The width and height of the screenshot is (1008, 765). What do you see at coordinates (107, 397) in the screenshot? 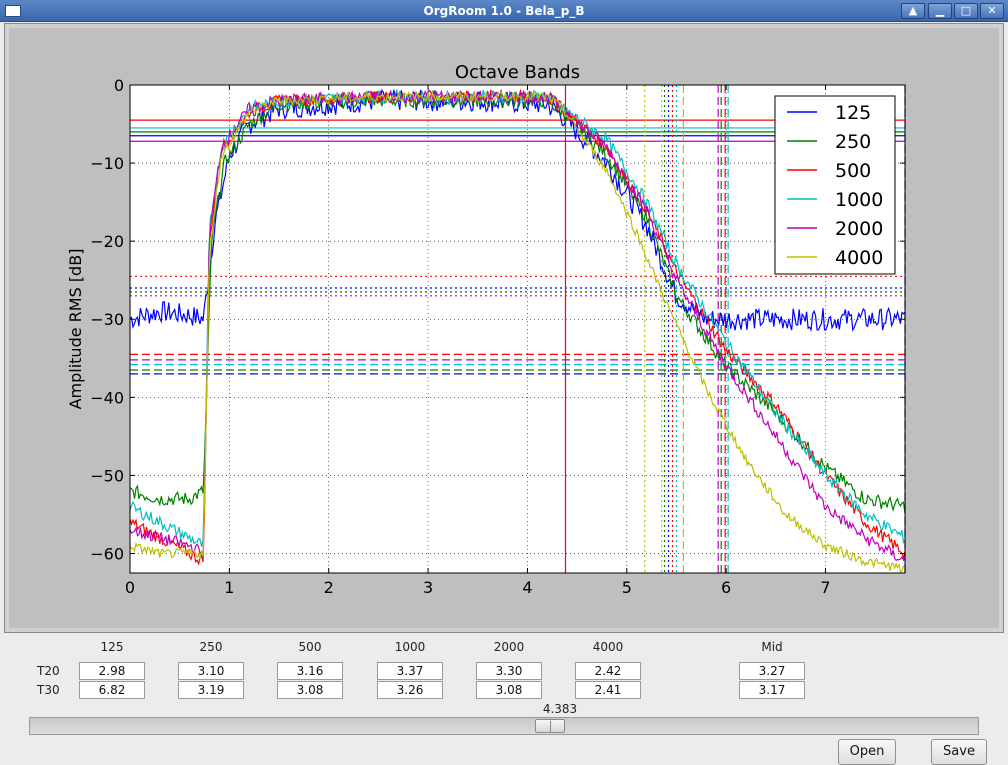
I see `y-tick-label: −40` at bounding box center [107, 397].